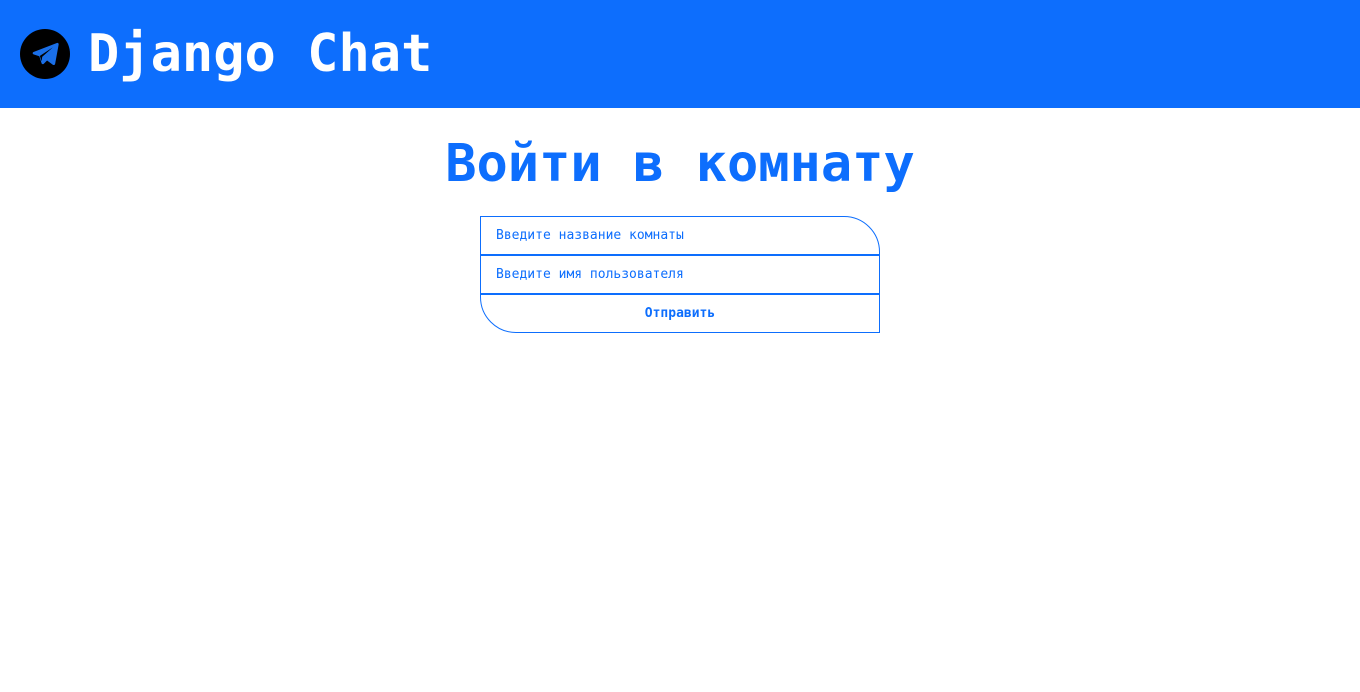  I want to click on telegram-send-icon, so click(45, 54).